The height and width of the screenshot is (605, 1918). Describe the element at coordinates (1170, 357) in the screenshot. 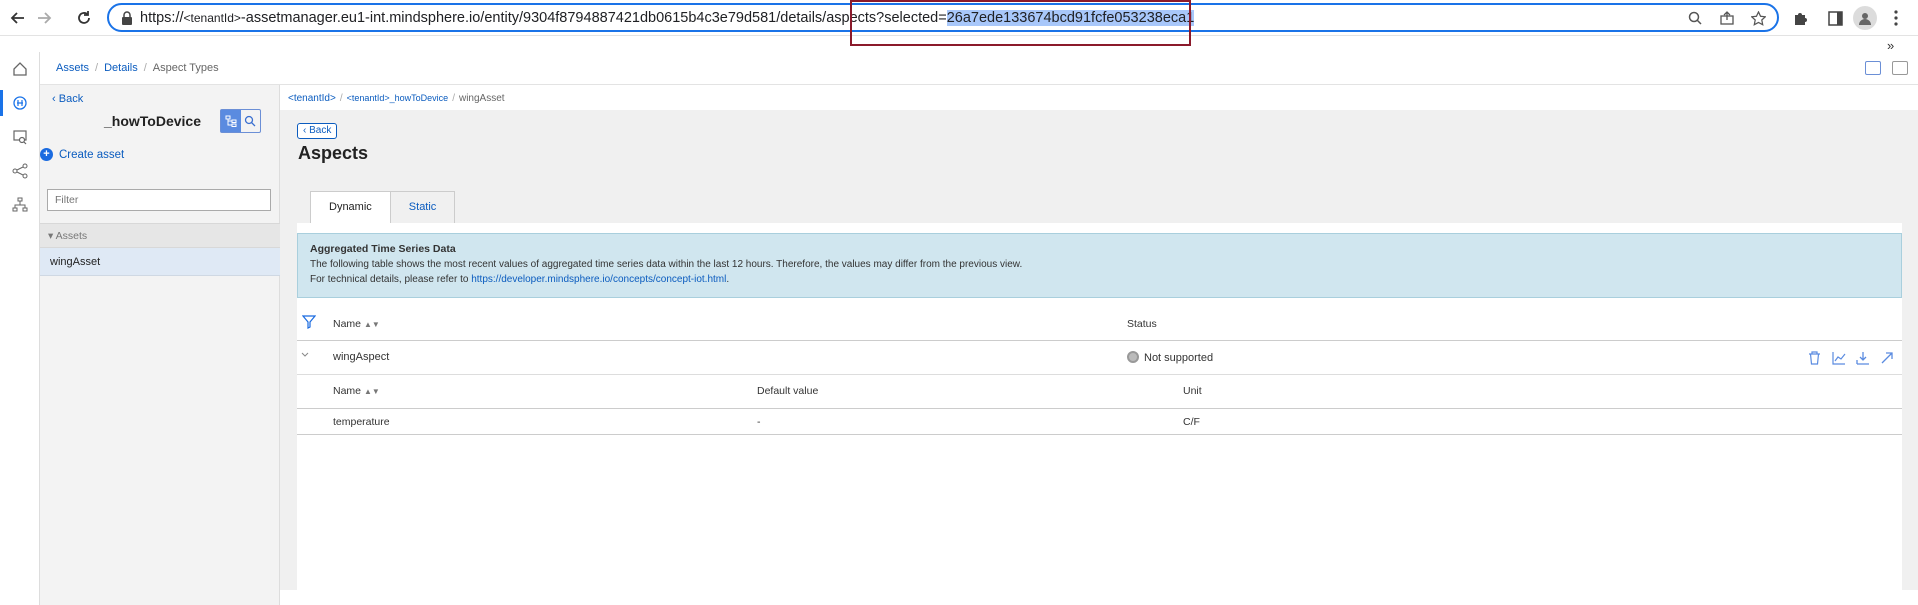

I see `status-badge: Not supported` at that location.